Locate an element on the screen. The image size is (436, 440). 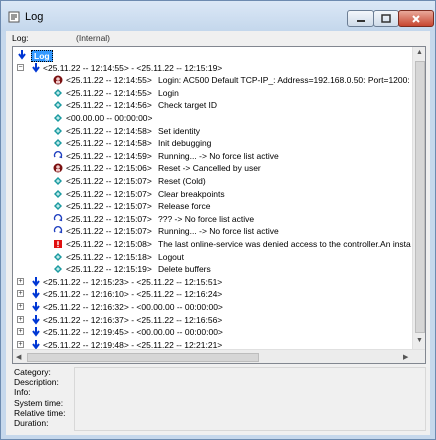
entry-message: Init debugging is located at coordinates (185, 143).